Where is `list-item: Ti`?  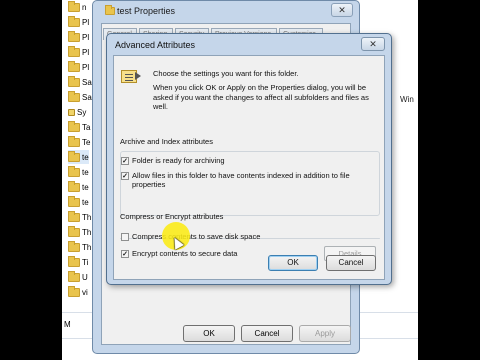 list-item: Ti is located at coordinates (78, 262).